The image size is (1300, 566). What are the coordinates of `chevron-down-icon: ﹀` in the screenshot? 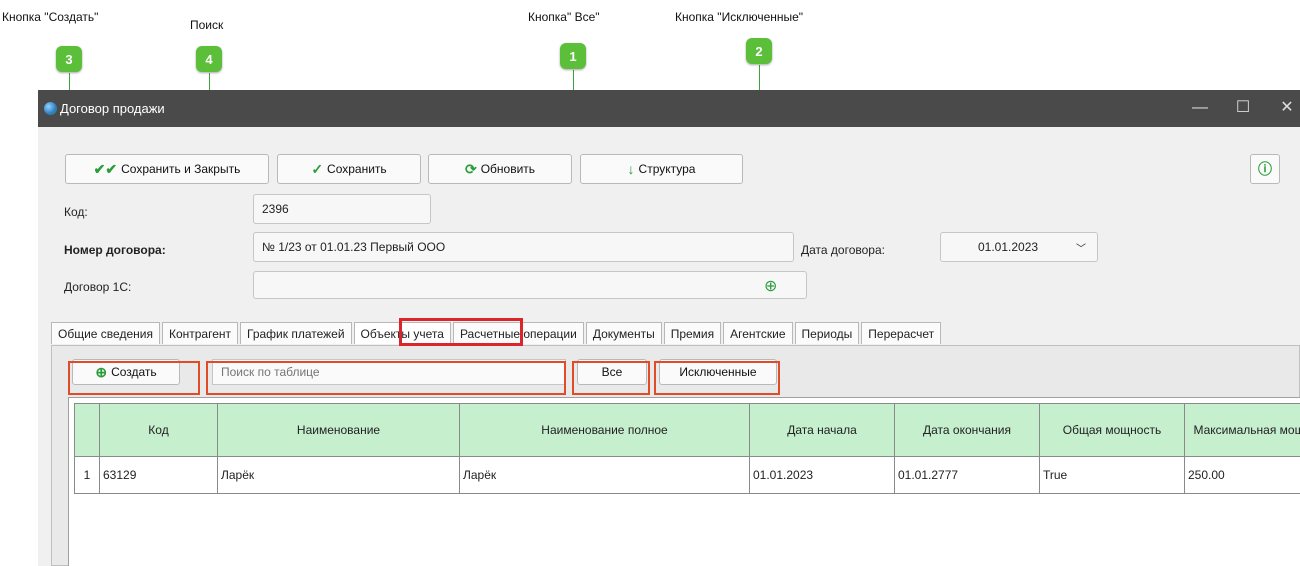 It's located at (1081, 247).